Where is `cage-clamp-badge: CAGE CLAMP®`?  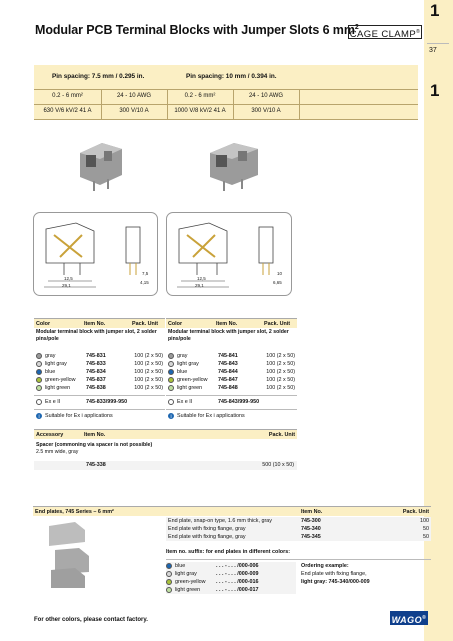
cage-clamp-badge: CAGE CLAMP® is located at coordinates (385, 32).